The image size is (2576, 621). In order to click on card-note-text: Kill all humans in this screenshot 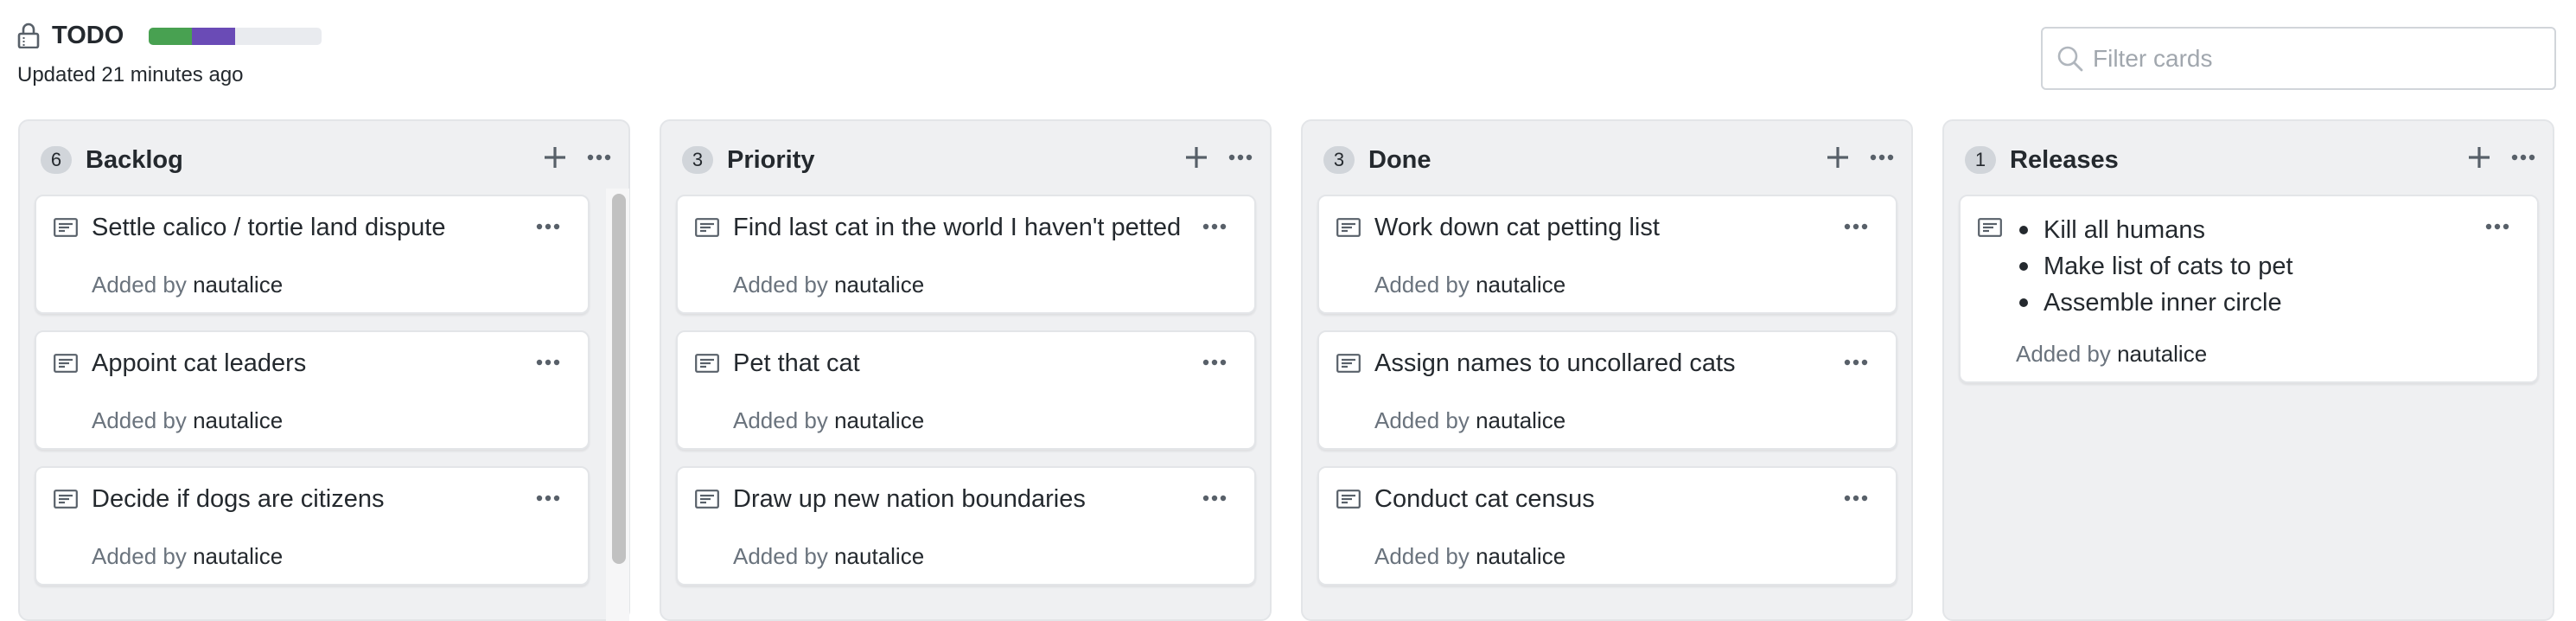, I will do `click(2124, 230)`.